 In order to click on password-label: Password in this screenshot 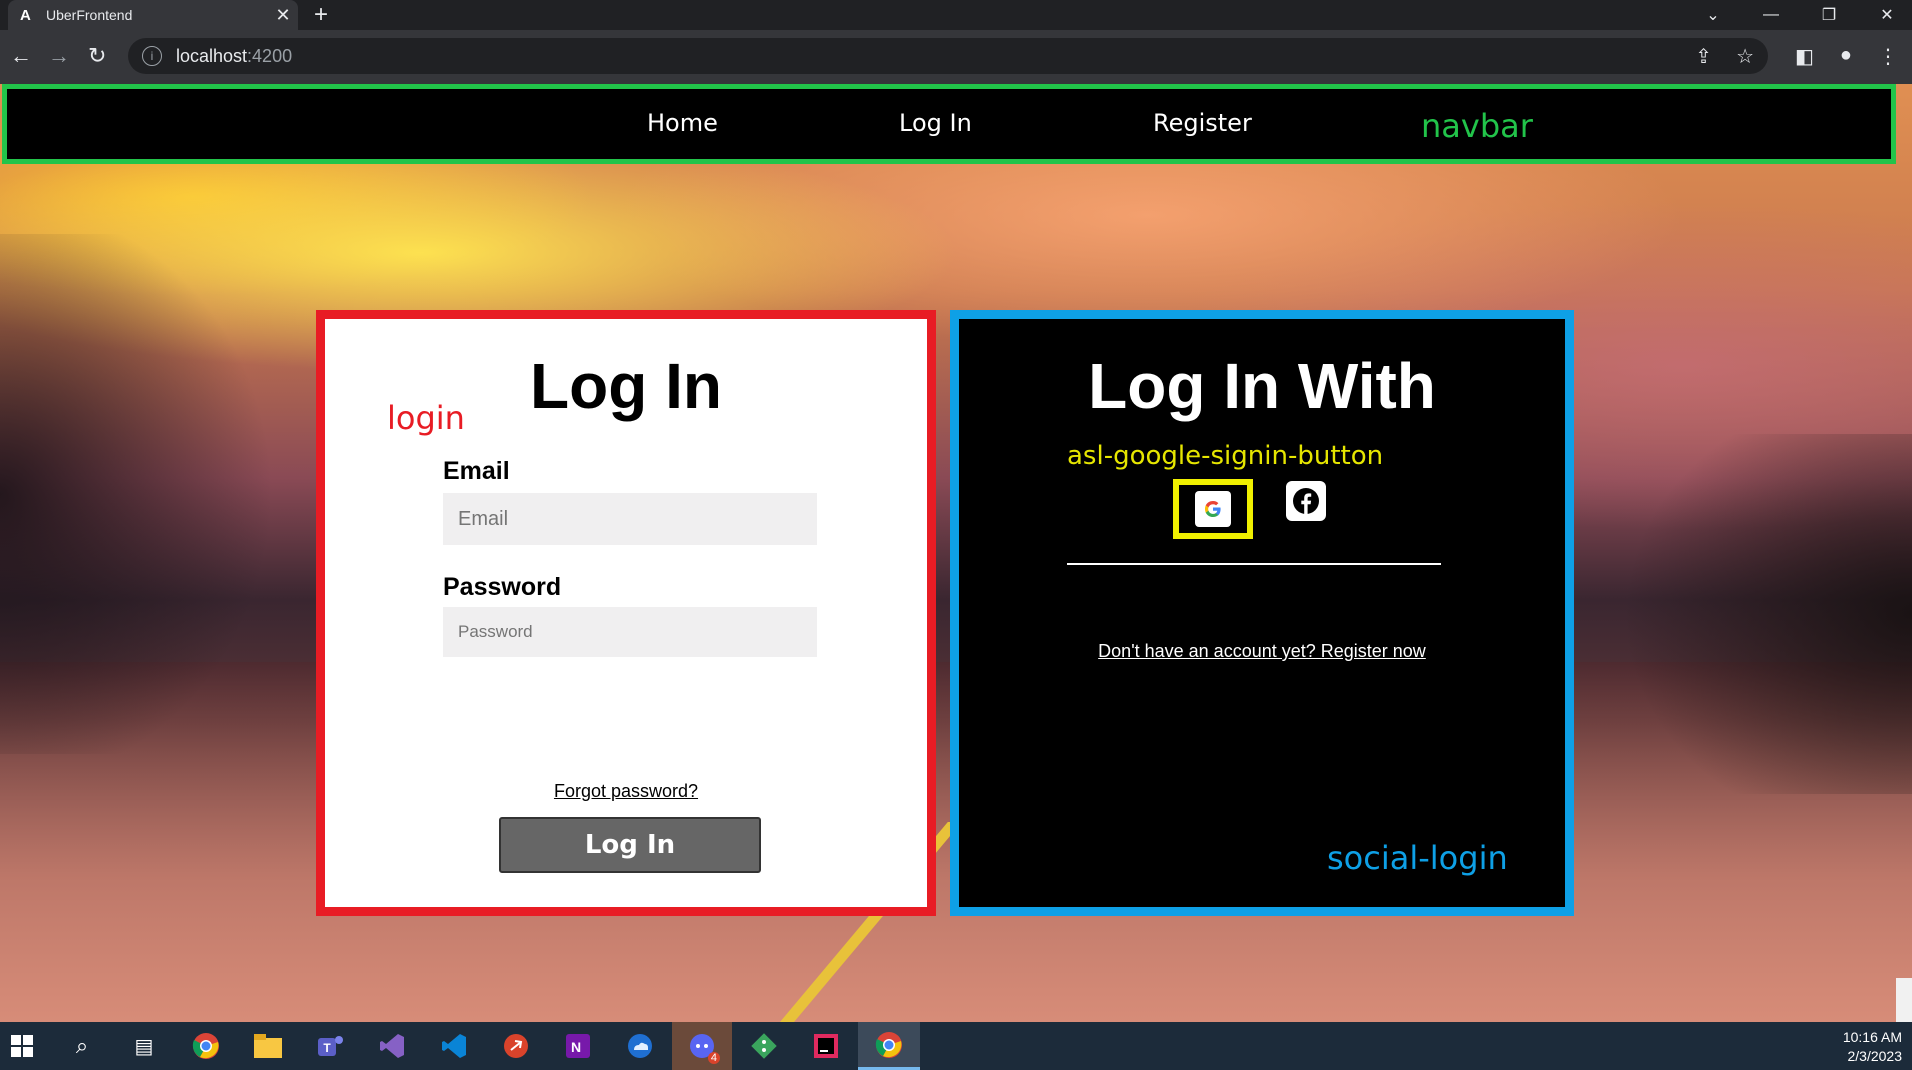, I will do `click(502, 587)`.